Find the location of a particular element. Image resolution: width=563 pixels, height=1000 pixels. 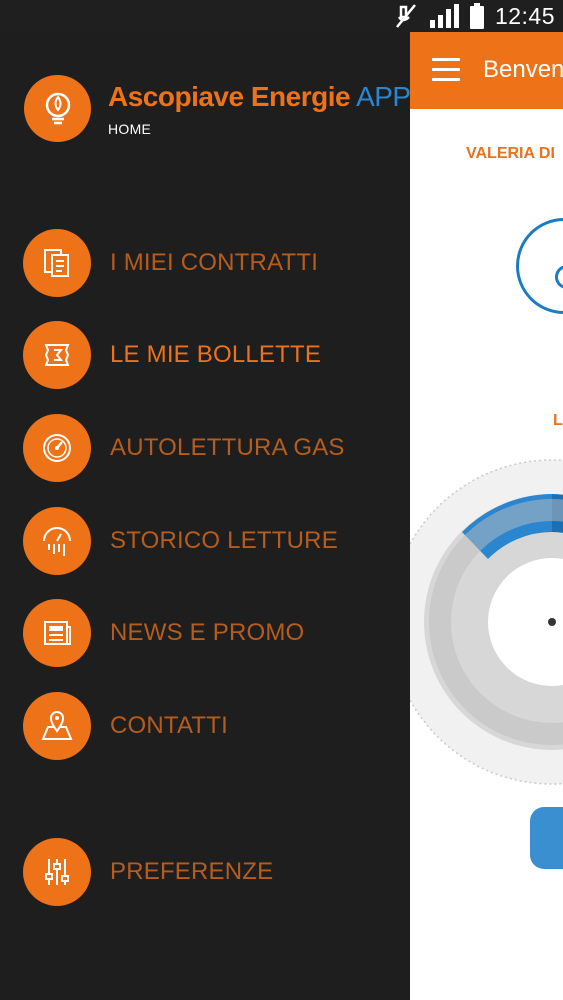

history-icon is located at coordinates (57, 541).